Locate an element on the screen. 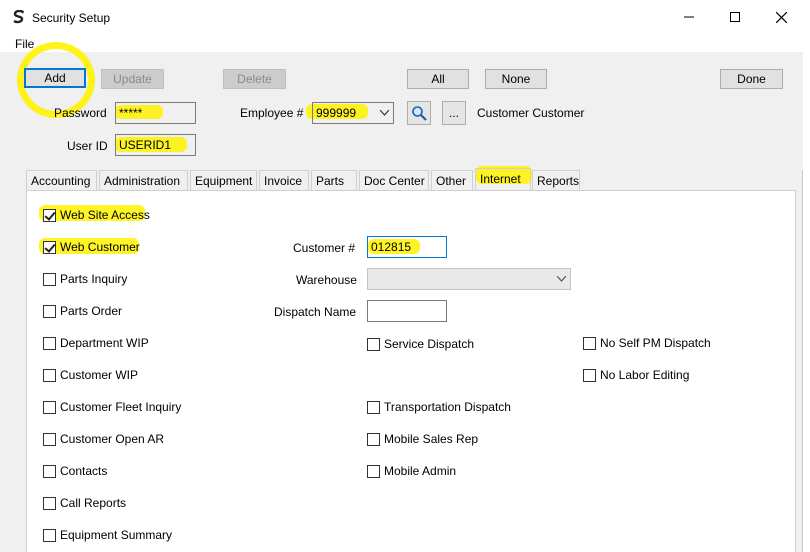 The height and width of the screenshot is (552, 810). warehouse-label: Warehouse is located at coordinates (326, 280).